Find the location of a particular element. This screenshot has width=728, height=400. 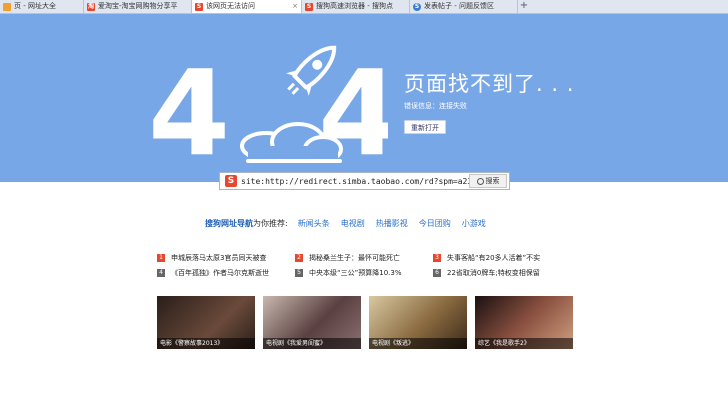

error-code: 4 is located at coordinates (189, 109).